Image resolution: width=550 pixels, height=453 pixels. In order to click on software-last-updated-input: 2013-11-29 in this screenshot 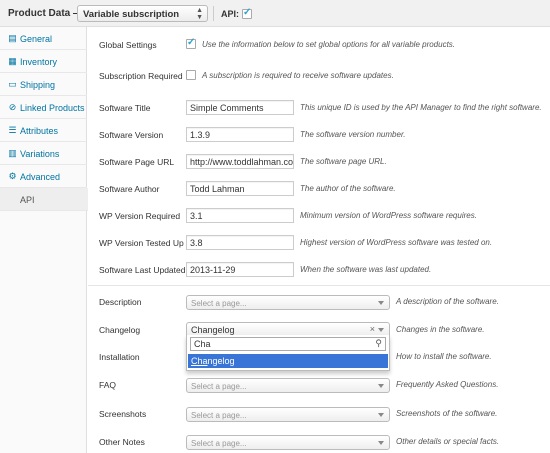, I will do `click(240, 269)`.